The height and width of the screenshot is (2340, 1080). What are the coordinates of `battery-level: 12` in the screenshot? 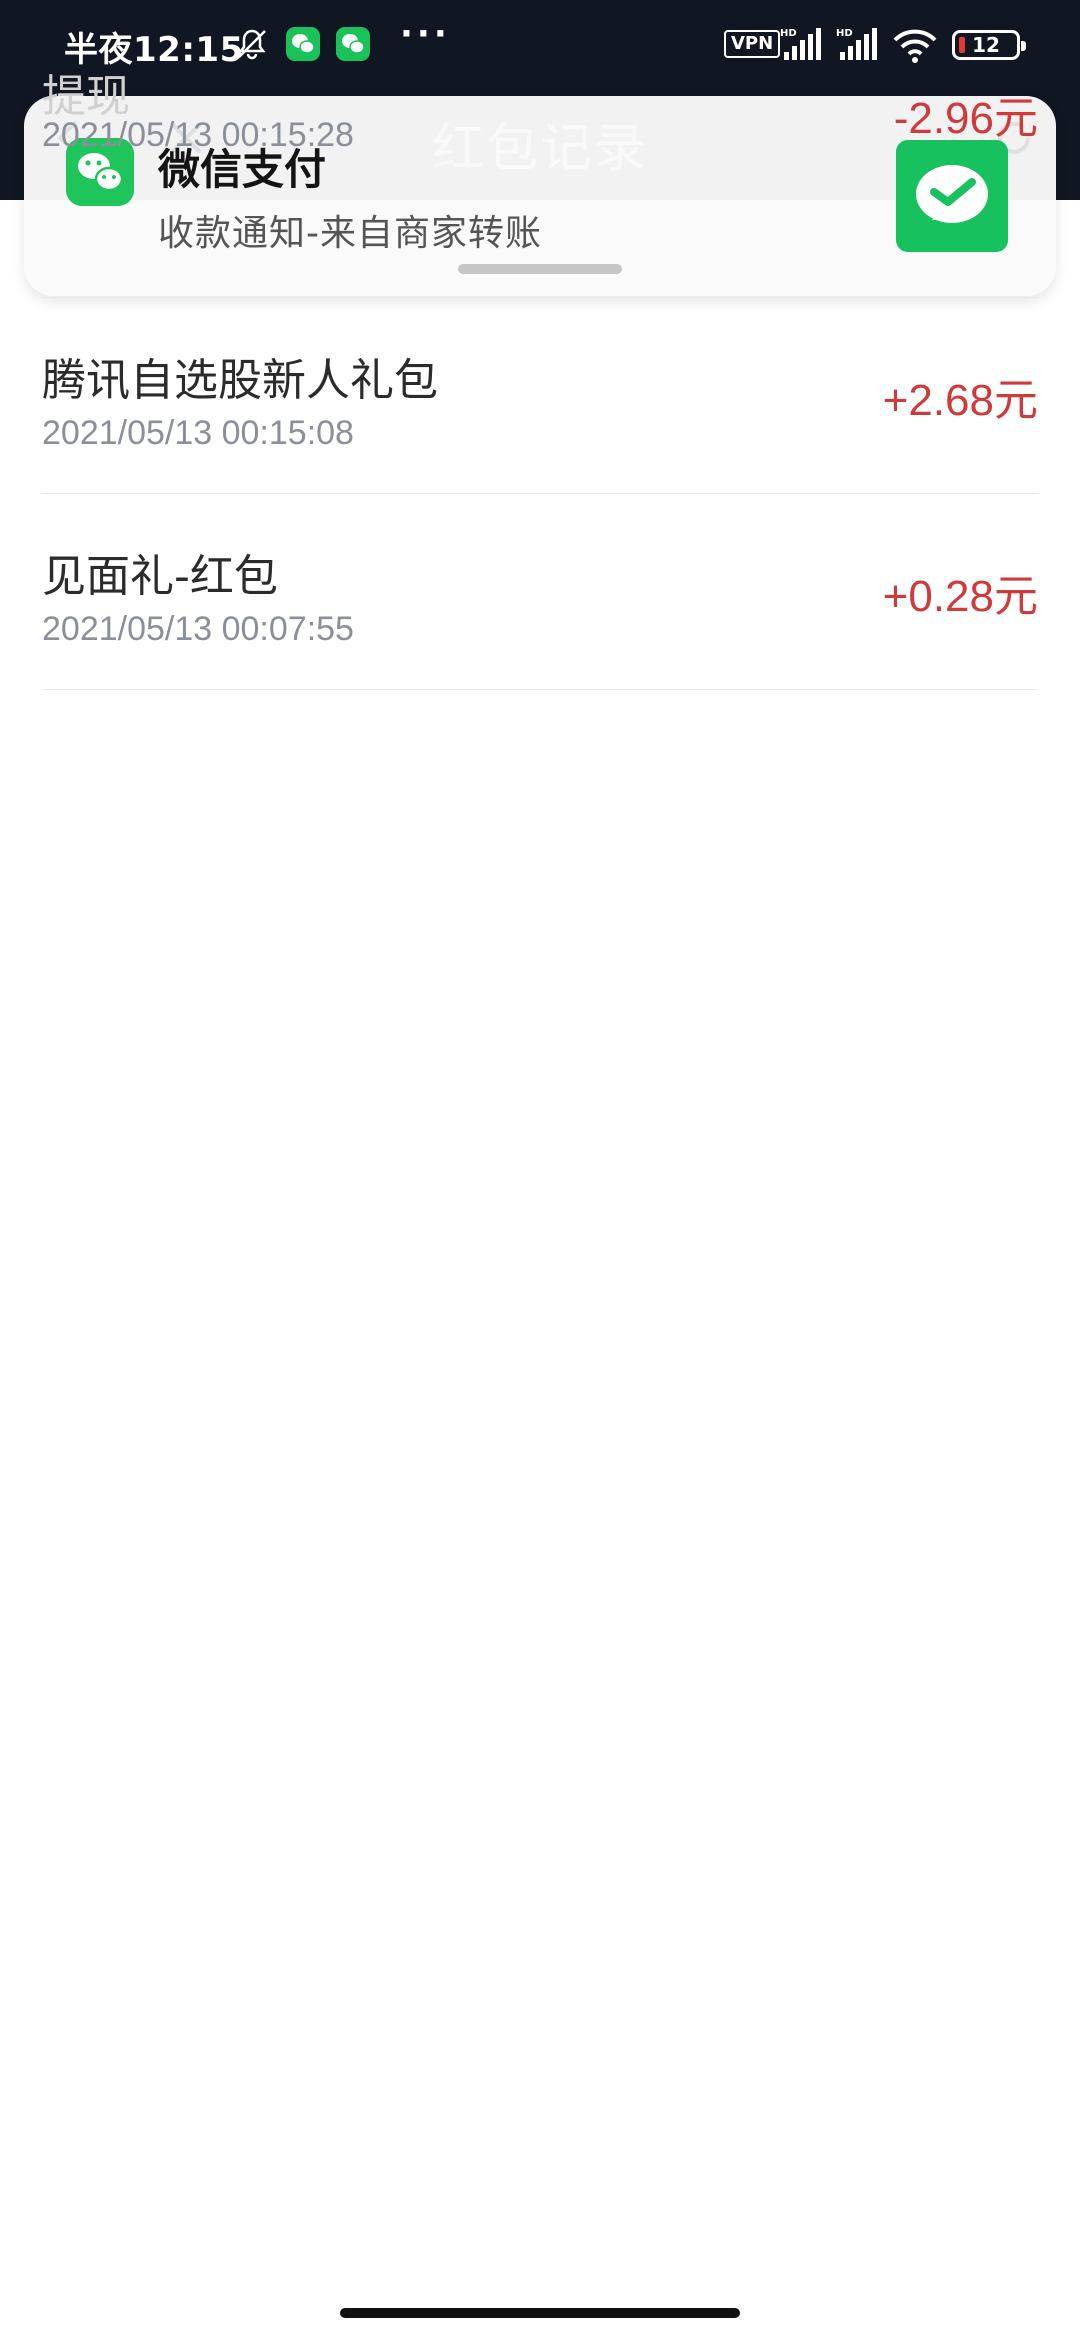 It's located at (986, 45).